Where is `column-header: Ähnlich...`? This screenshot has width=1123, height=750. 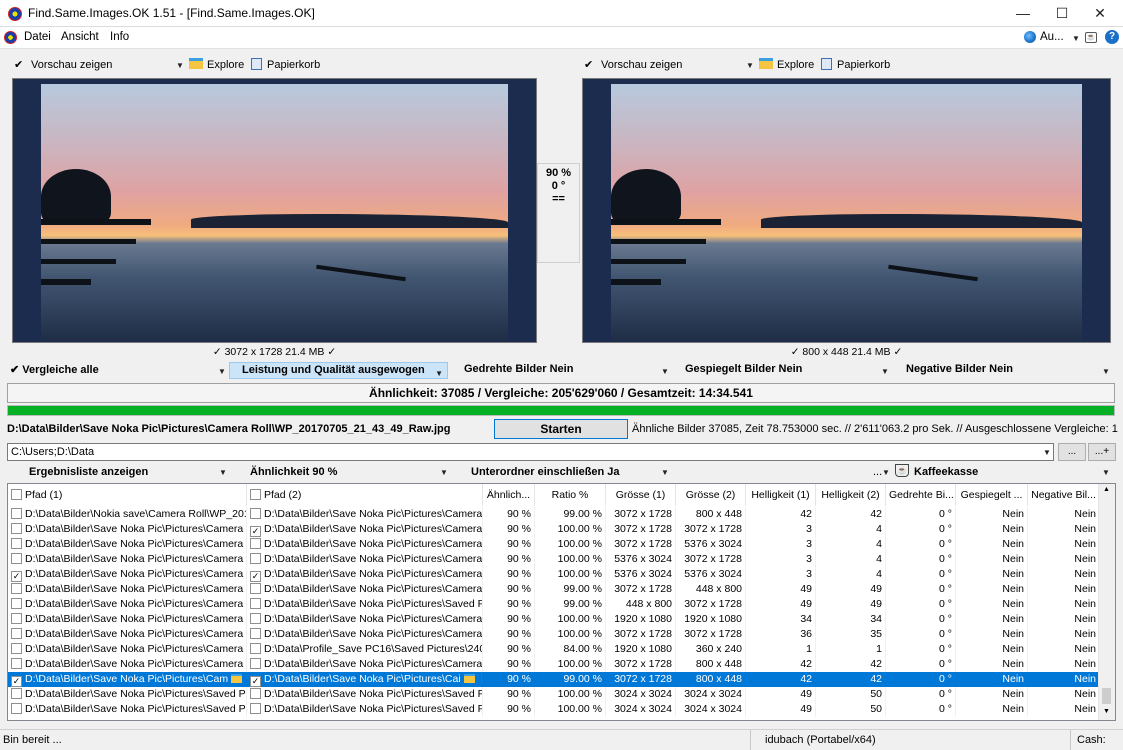 column-header: Ähnlich... is located at coordinates (509, 495).